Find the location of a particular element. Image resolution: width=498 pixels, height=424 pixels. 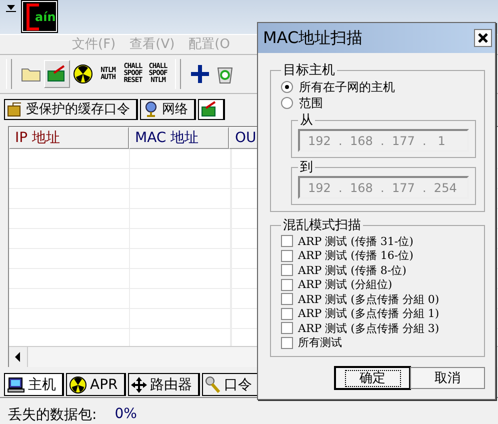

checkbox-option: ARP 测试 (传播 8-位) is located at coordinates (378, 270).